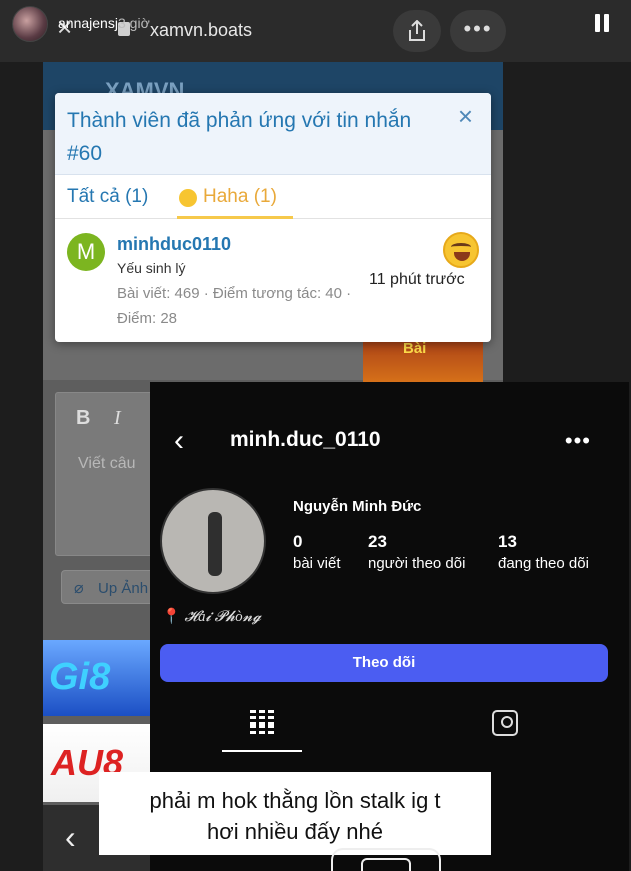 This screenshot has width=631, height=871. What do you see at coordinates (317, 563) in the screenshot?
I see `posts-count-label: bài viết` at bounding box center [317, 563].